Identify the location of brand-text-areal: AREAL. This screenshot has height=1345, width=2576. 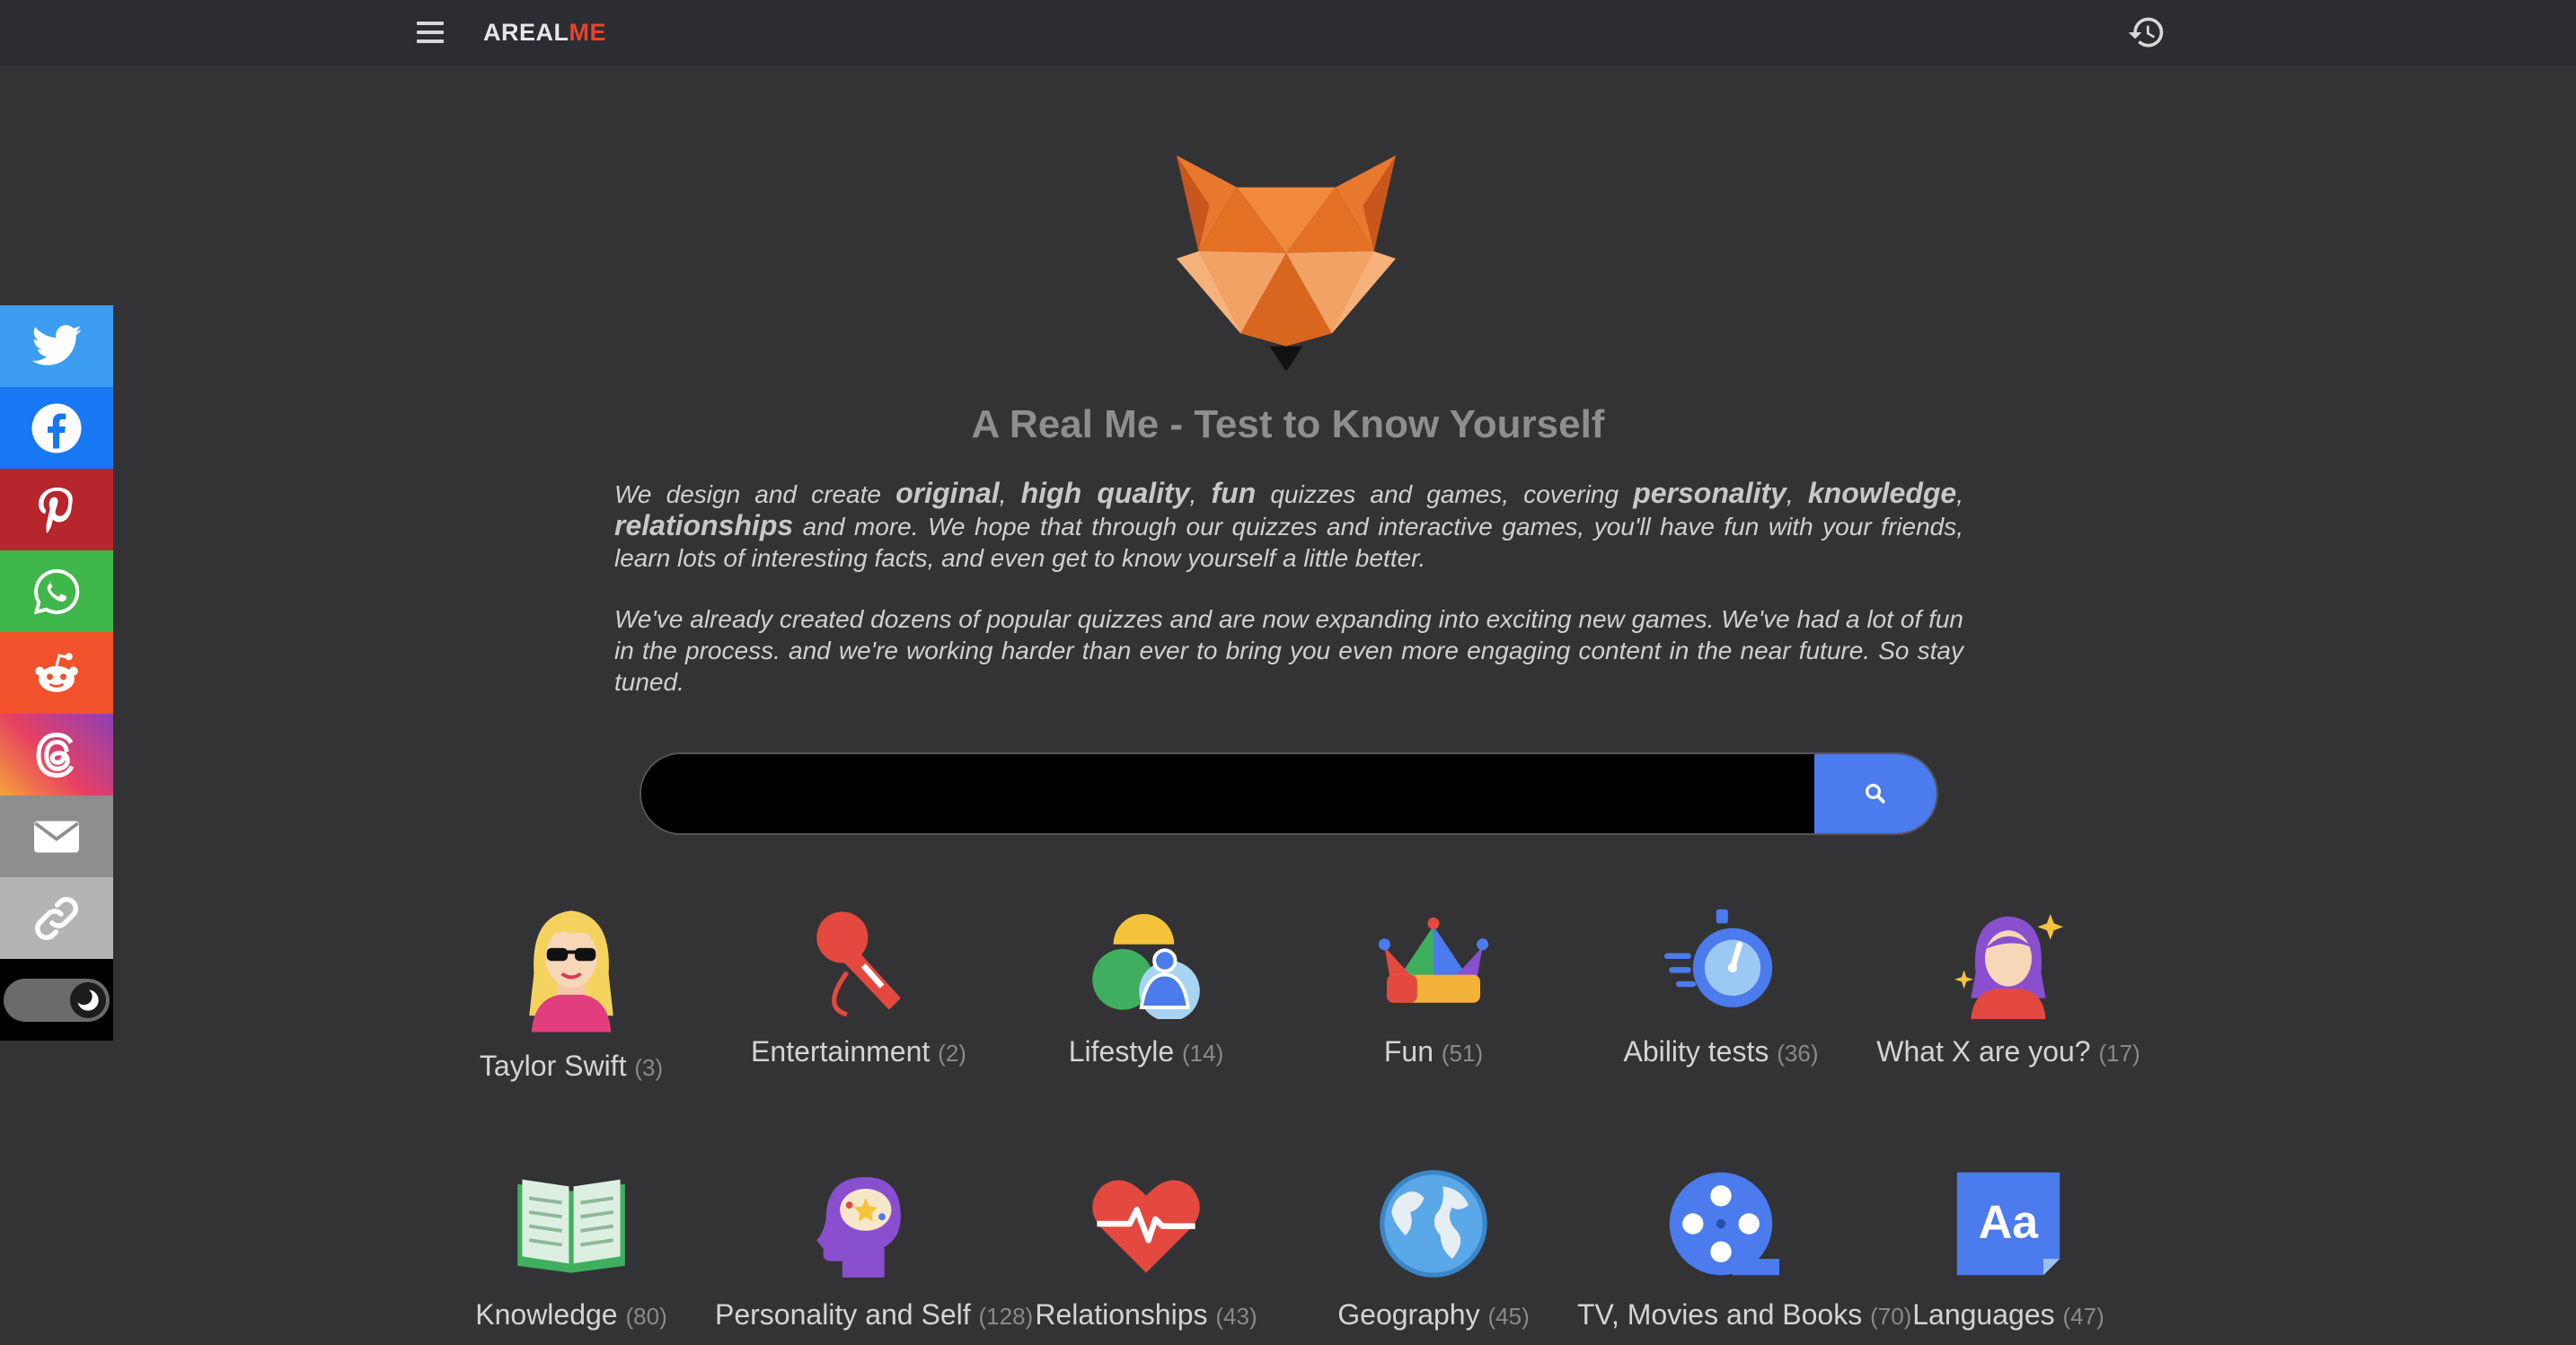
(526, 32).